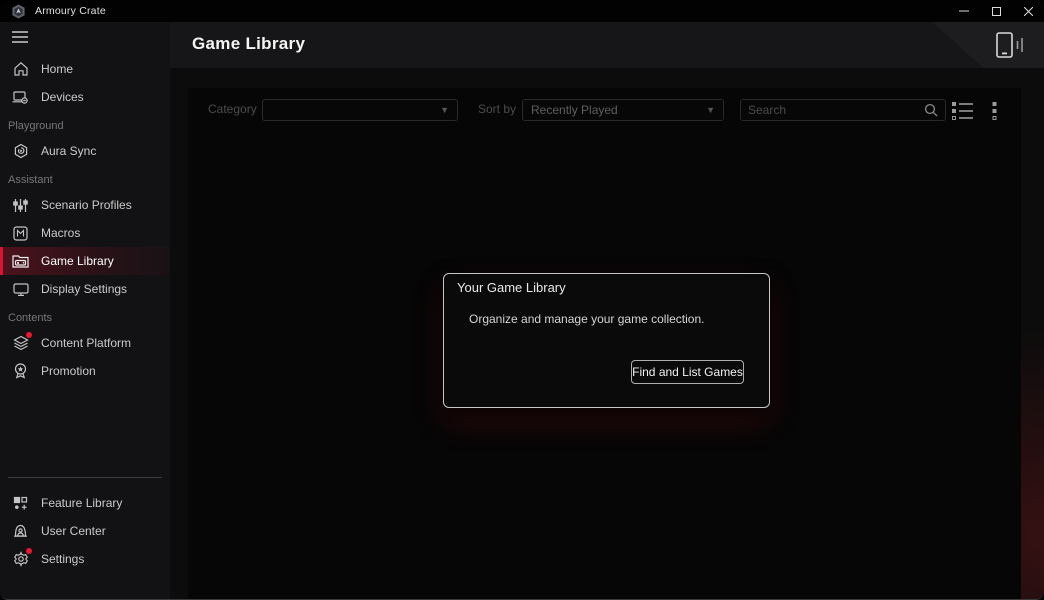 The image size is (1044, 600). I want to click on medal-icon, so click(20, 371).